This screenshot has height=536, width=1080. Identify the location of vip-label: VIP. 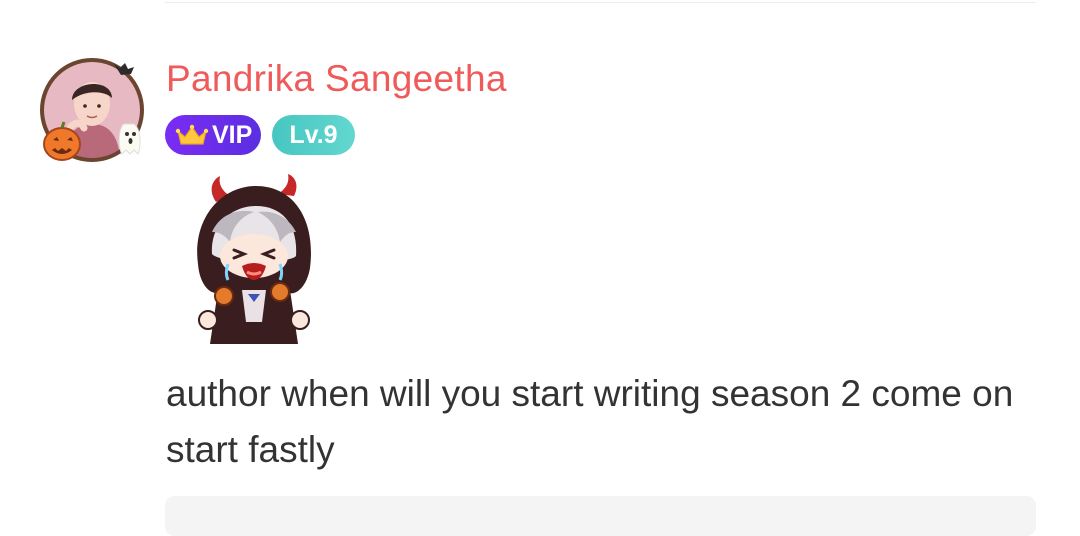
(232, 134).